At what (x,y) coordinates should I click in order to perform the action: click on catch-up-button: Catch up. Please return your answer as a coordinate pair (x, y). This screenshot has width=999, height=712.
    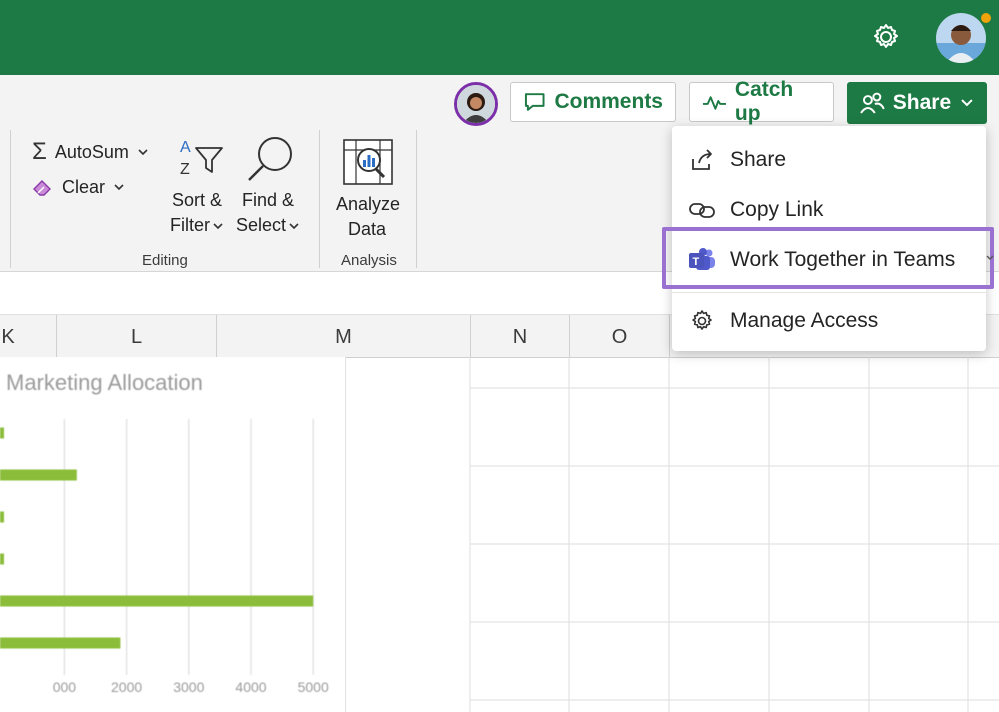
    Looking at the image, I should click on (761, 101).